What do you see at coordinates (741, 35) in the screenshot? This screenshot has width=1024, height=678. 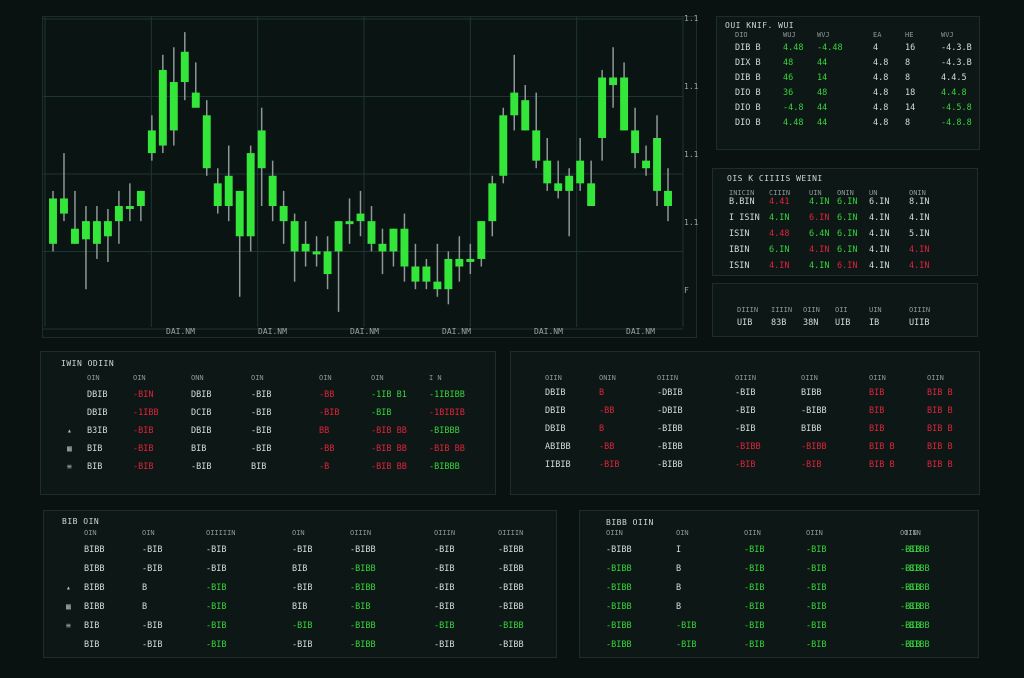 I see `column-header: DIO` at bounding box center [741, 35].